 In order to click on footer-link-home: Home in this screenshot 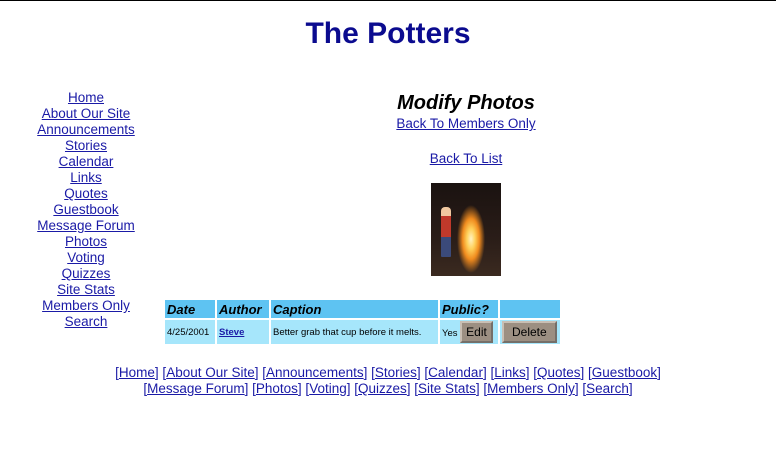, I will do `click(137, 372)`.